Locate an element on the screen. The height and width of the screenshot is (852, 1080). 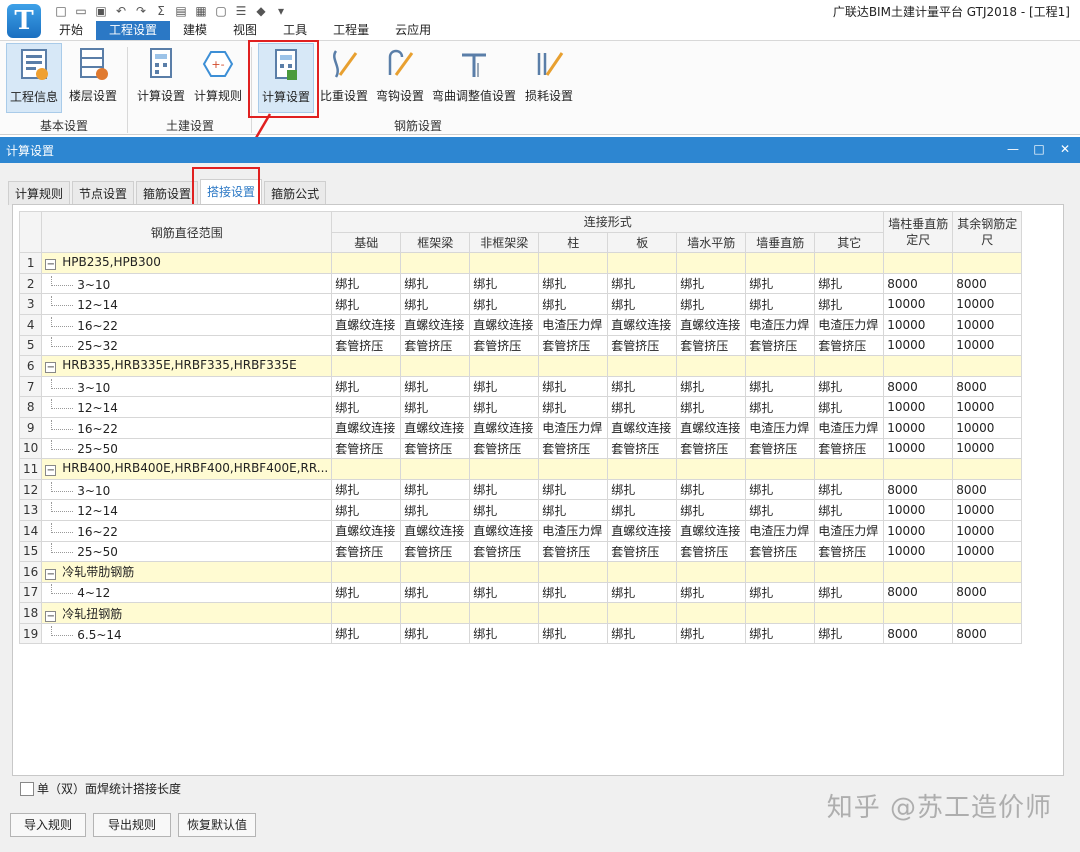
density-settings-button: 比重设置 is located at coordinates (344, 78).